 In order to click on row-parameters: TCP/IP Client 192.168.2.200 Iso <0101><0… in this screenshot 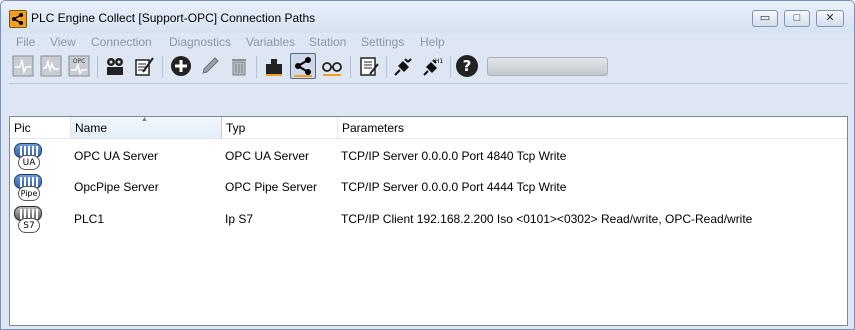, I will do `click(547, 219)`.